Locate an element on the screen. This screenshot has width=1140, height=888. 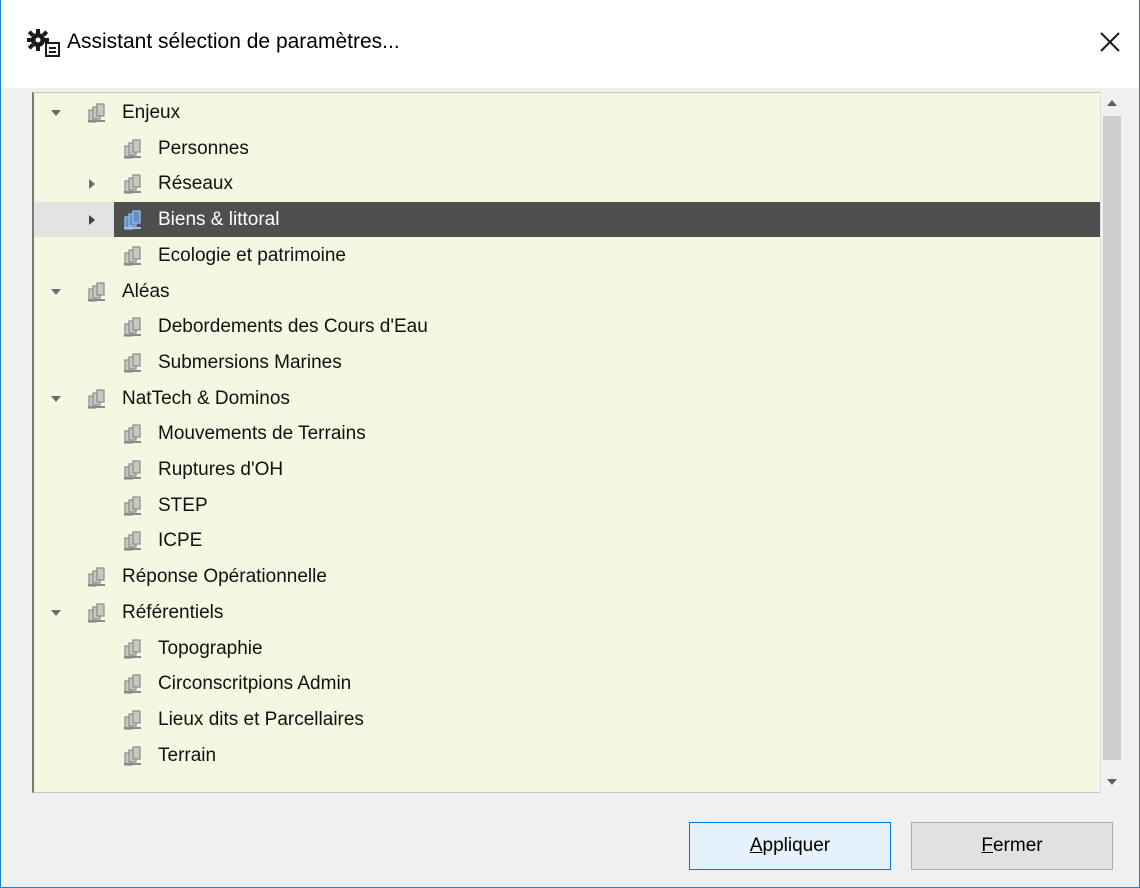
vertical-scrollbar is located at coordinates (1111, 442).